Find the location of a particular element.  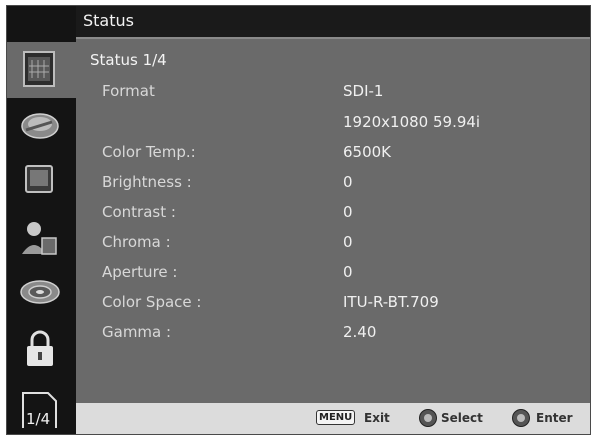

sidebar-item-status is located at coordinates (41, 70).